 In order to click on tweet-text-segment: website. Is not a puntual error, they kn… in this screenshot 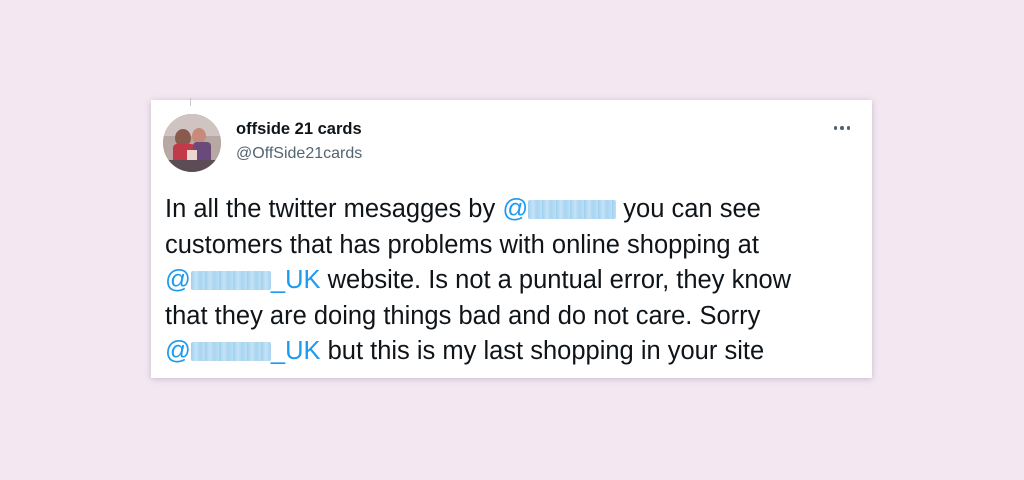, I will do `click(556, 280)`.